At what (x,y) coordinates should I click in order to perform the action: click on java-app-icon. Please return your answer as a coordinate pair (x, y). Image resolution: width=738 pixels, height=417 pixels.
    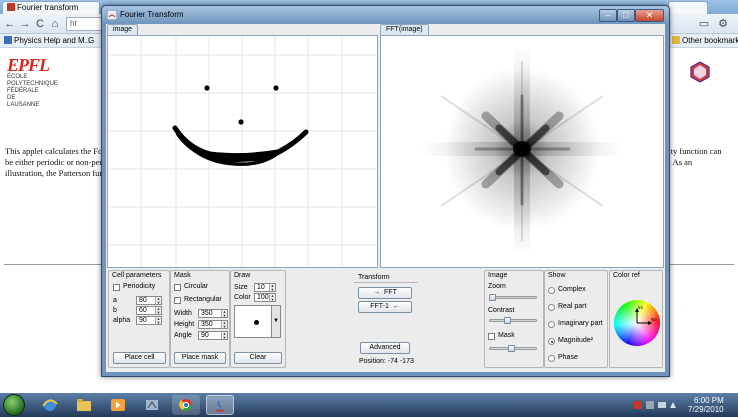
    Looking at the image, I should click on (112, 15).